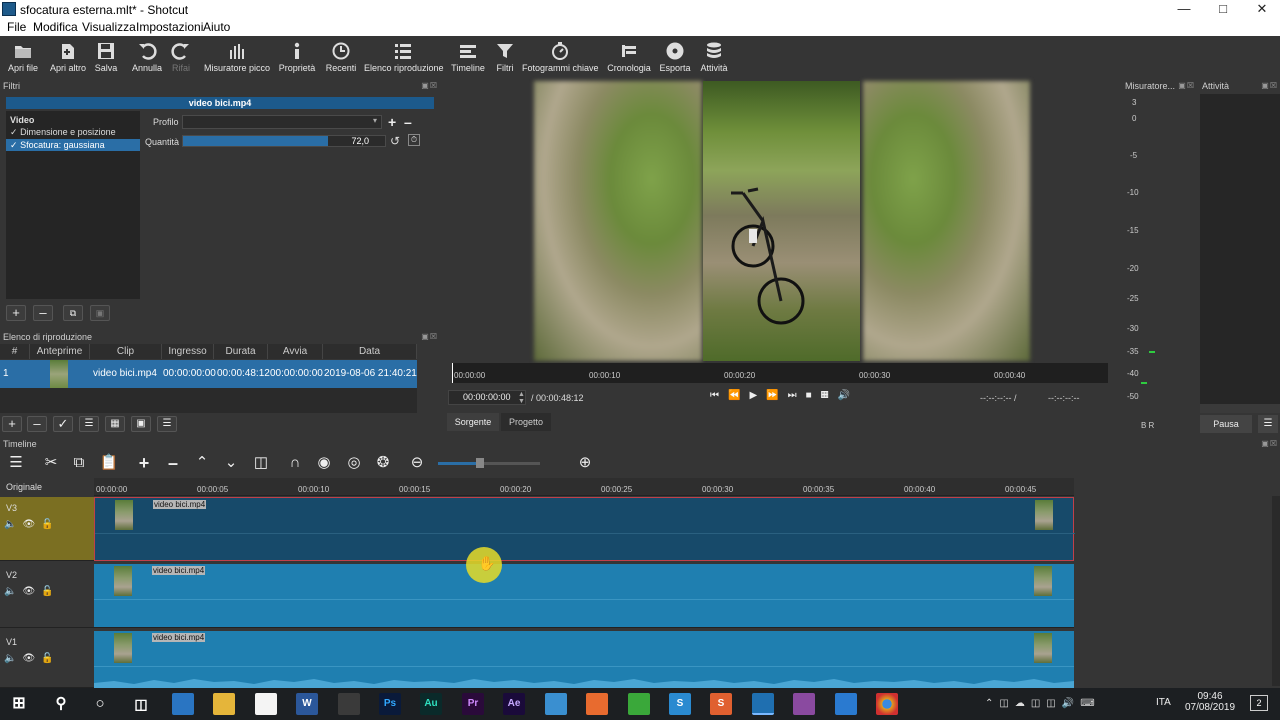 Image resolution: width=1280 pixels, height=720 pixels. Describe the element at coordinates (1053, 703) in the screenshot. I see `network-icon: ◫` at that location.